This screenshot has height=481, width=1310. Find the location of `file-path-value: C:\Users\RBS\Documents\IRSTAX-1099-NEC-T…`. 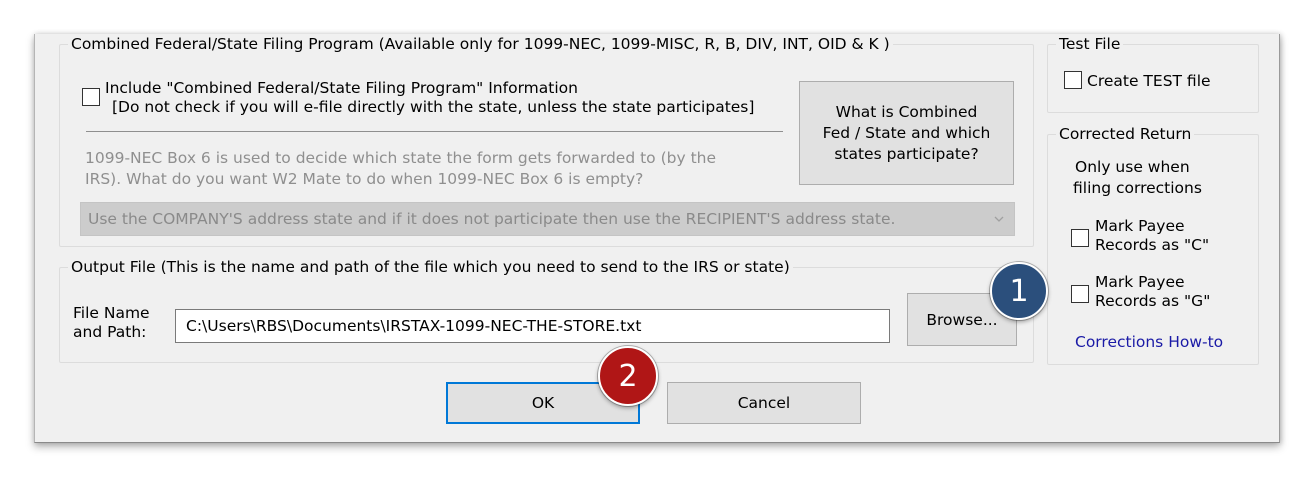

file-path-value: C:\Users\RBS\Documents\IRSTAX-1099-NEC-T… is located at coordinates (414, 326).